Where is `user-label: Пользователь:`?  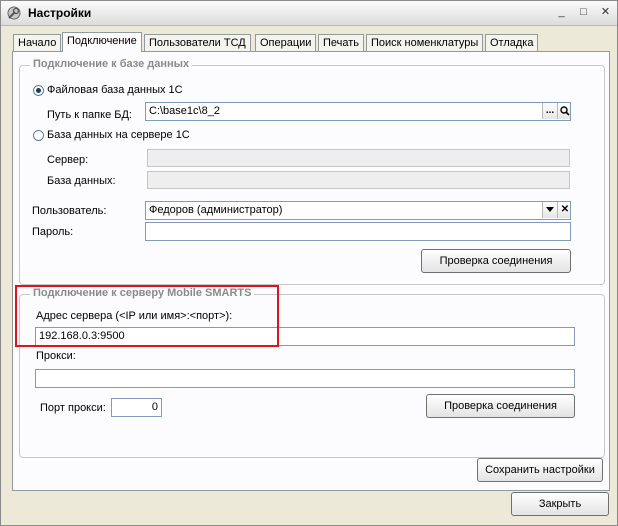 user-label: Пользователь: is located at coordinates (69, 211).